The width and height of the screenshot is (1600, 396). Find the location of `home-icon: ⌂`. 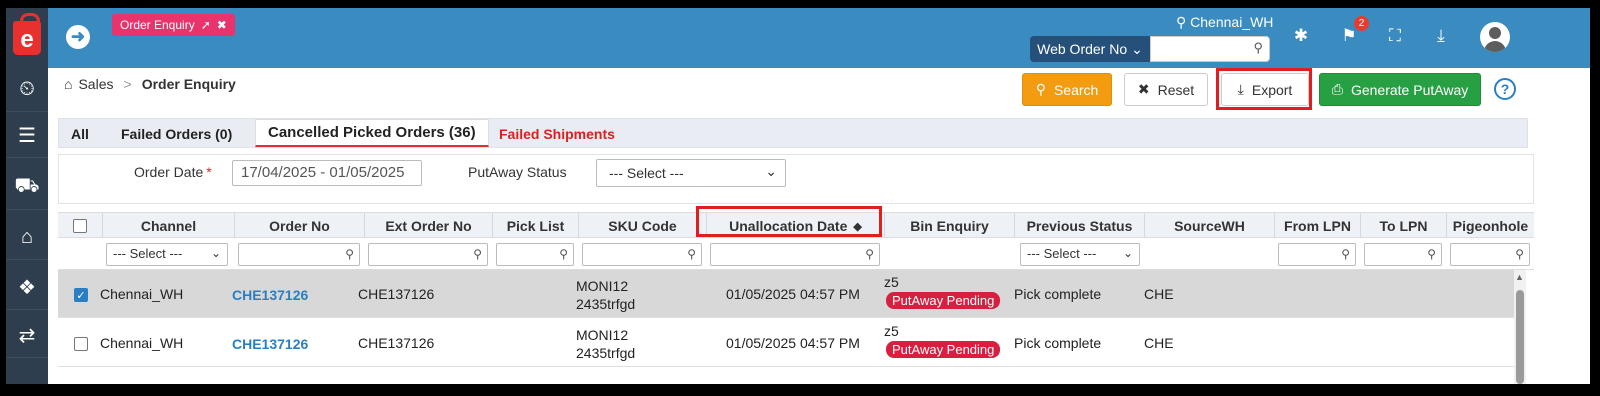

home-icon: ⌂ is located at coordinates (68, 84).